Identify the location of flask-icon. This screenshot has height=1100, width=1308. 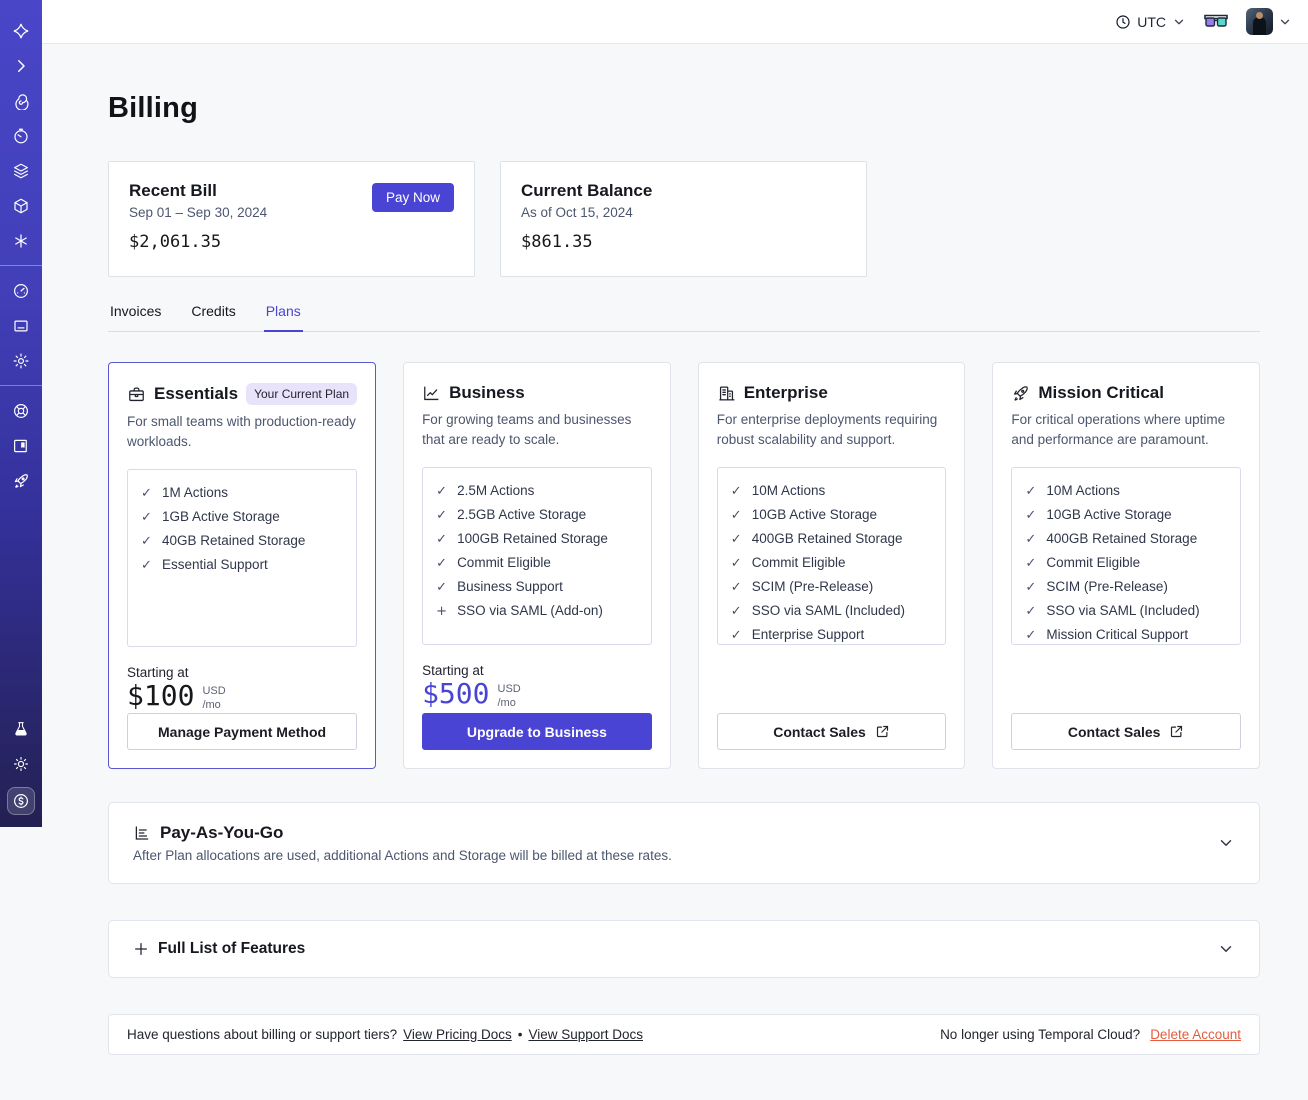
(21, 729).